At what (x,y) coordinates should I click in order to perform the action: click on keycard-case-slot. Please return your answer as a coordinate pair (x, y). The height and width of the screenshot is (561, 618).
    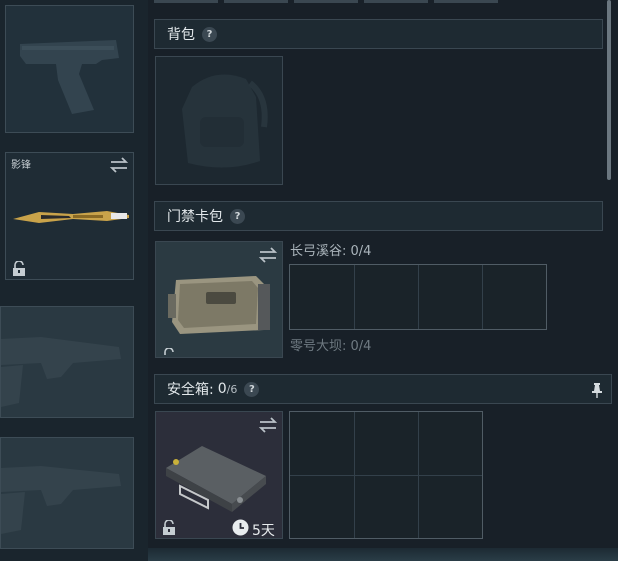
    Looking at the image, I should click on (219, 299).